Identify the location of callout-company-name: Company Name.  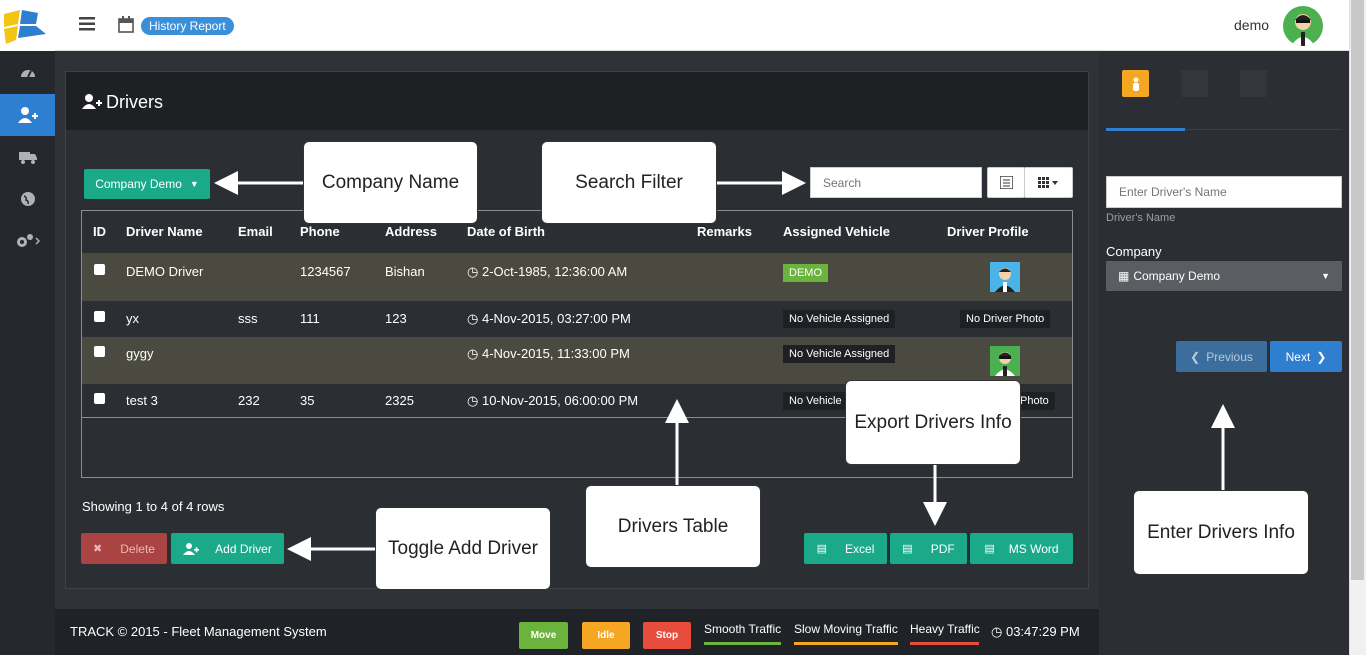
(390, 182).